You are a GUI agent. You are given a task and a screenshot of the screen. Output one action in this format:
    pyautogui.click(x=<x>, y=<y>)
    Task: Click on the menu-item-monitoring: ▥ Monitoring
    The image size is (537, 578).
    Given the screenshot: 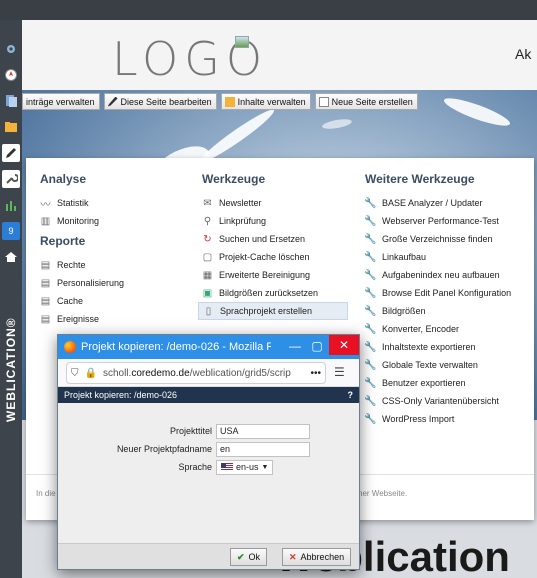 What is the action you would take?
    pyautogui.click(x=115, y=221)
    